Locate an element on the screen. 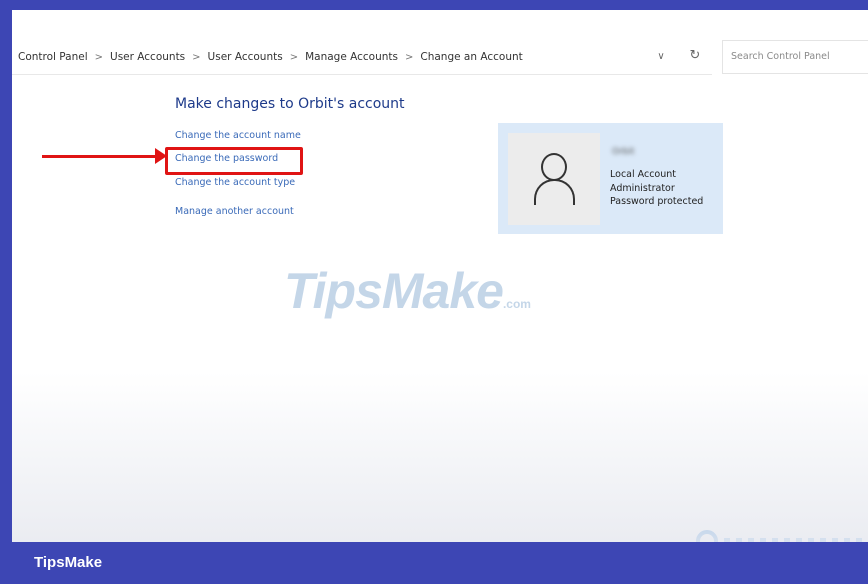  pointer-arrow-icon is located at coordinates (161, 156).